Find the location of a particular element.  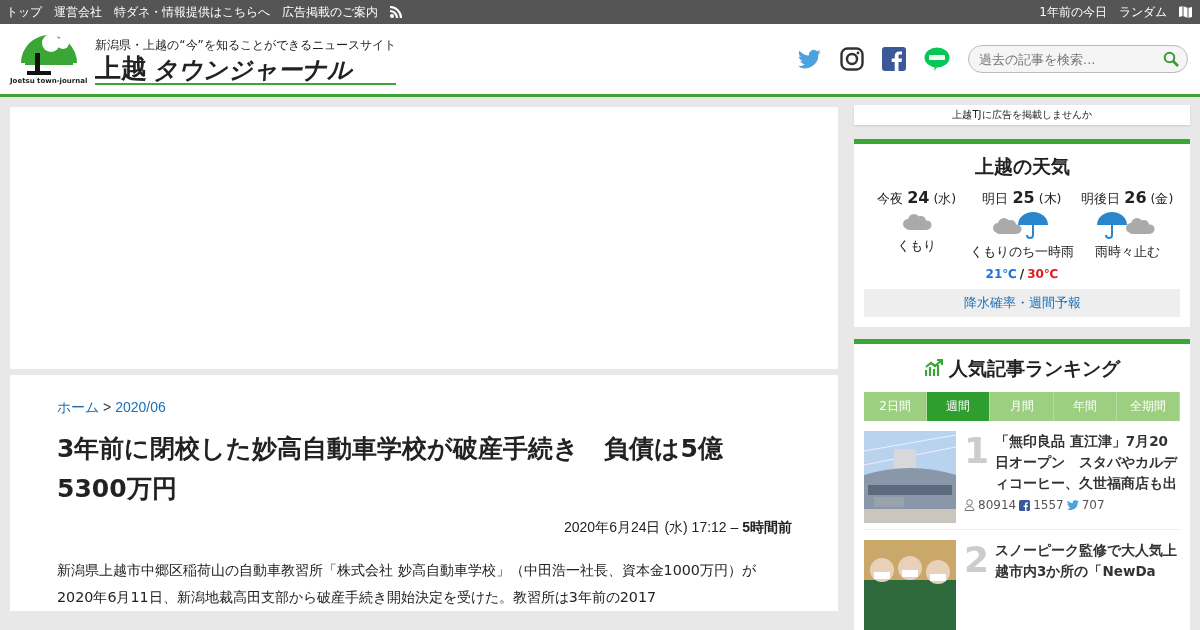

panel-title: 人気記事ランキング is located at coordinates (1034, 368).